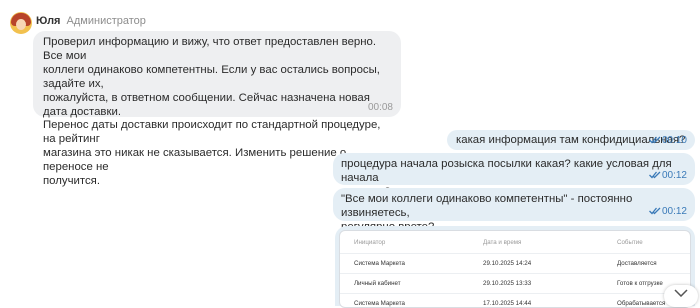  I want to click on scroll-down-button, so click(681, 296).